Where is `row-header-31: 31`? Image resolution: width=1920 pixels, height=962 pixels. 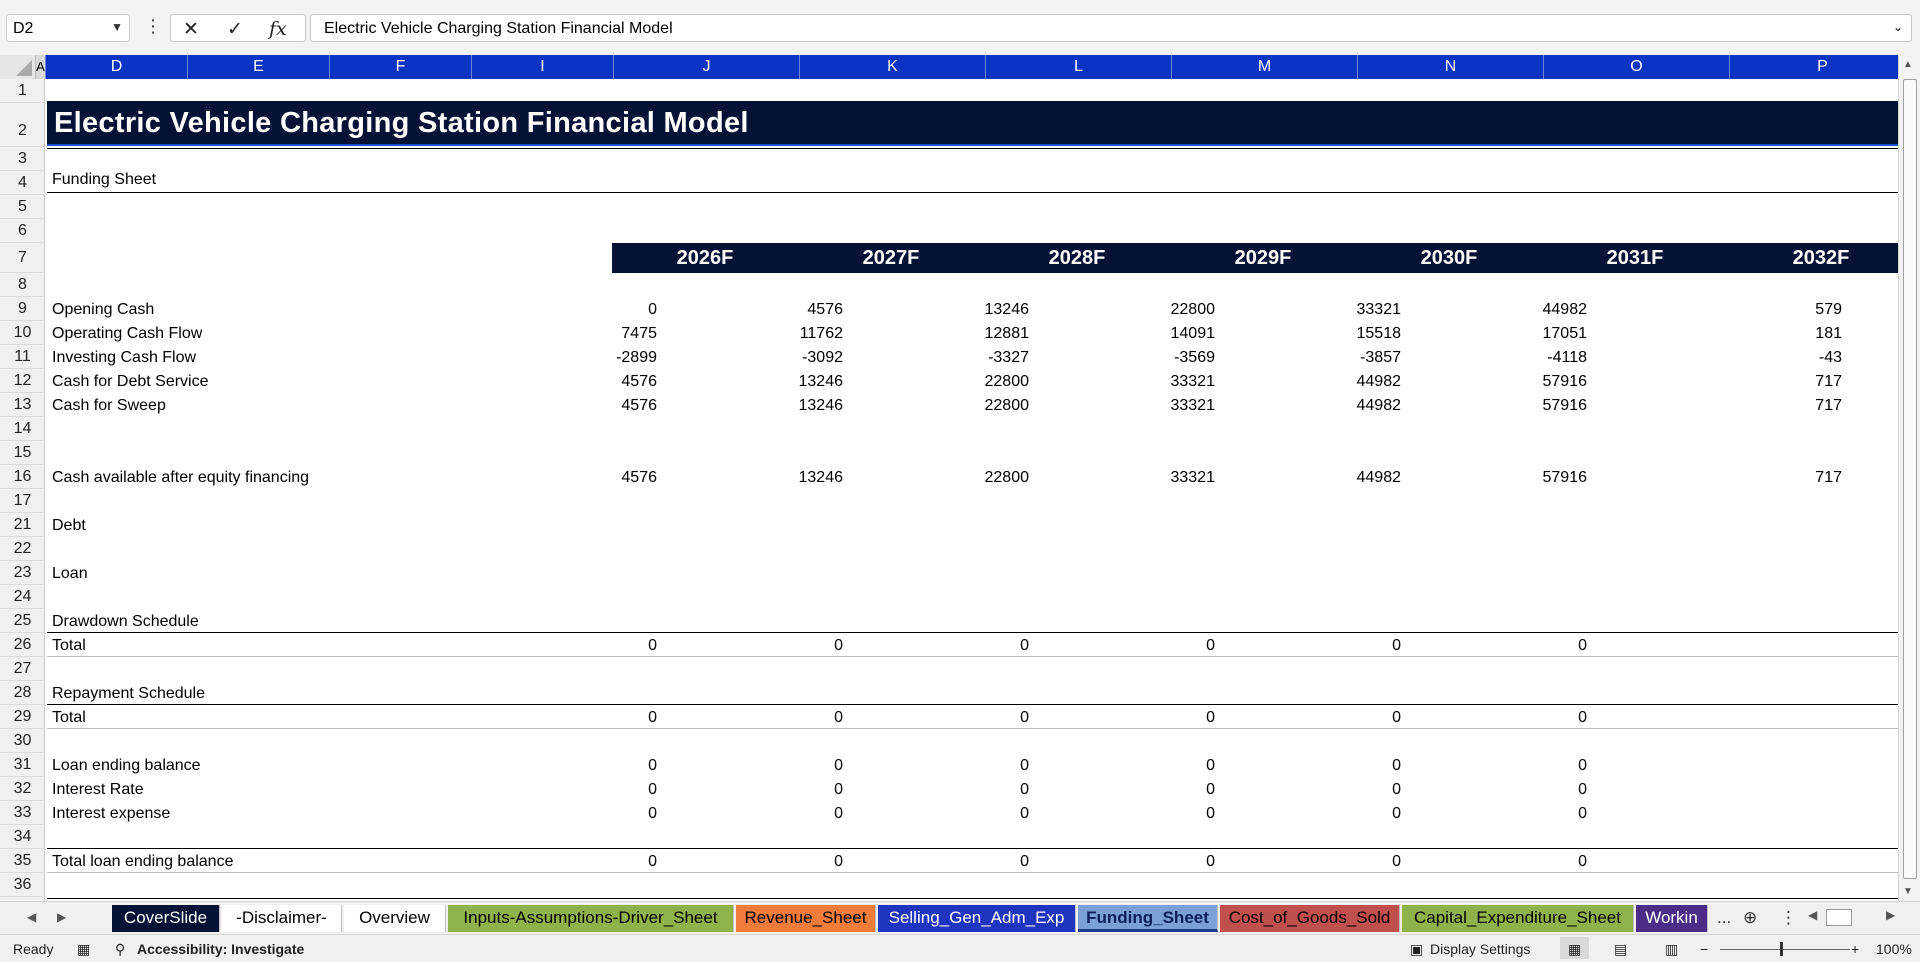 row-header-31: 31 is located at coordinates (22, 765).